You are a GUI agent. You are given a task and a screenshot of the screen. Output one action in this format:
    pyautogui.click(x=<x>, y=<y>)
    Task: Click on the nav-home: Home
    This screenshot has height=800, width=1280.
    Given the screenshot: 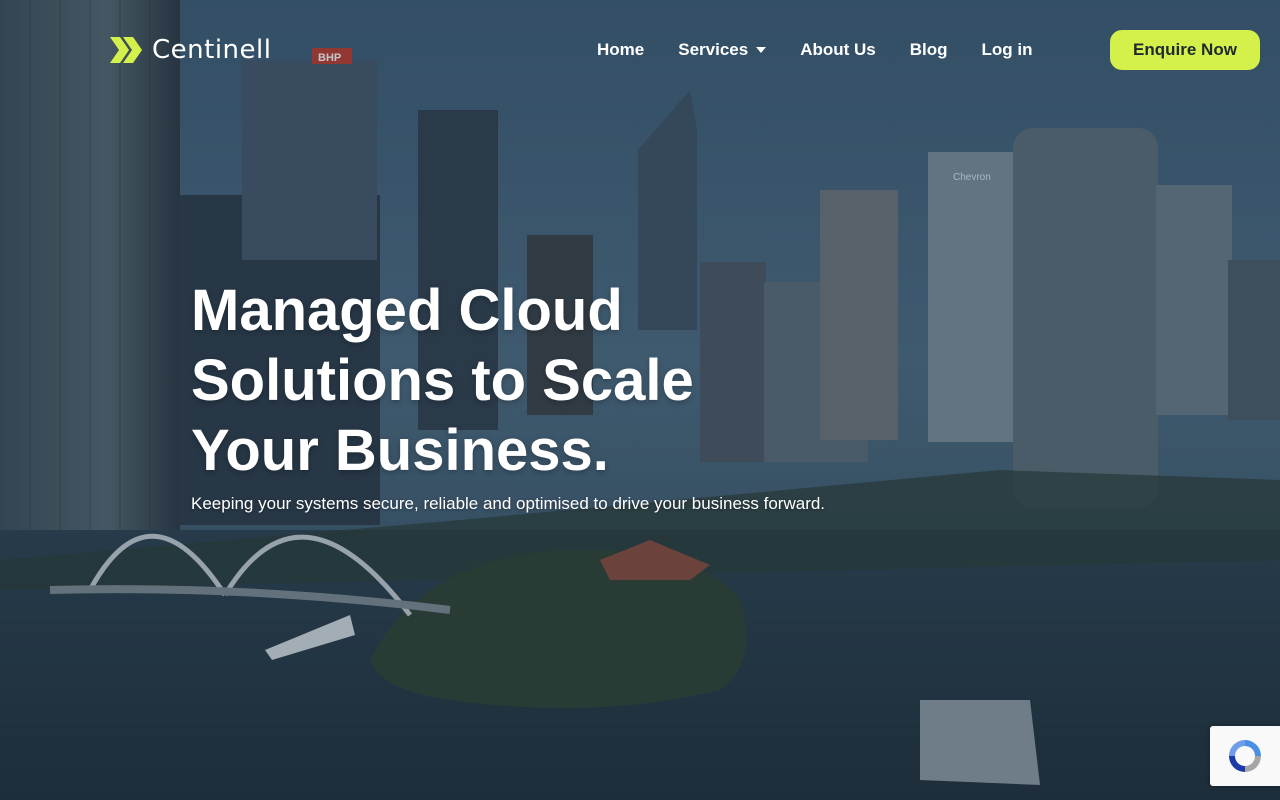 What is the action you would take?
    pyautogui.click(x=620, y=50)
    